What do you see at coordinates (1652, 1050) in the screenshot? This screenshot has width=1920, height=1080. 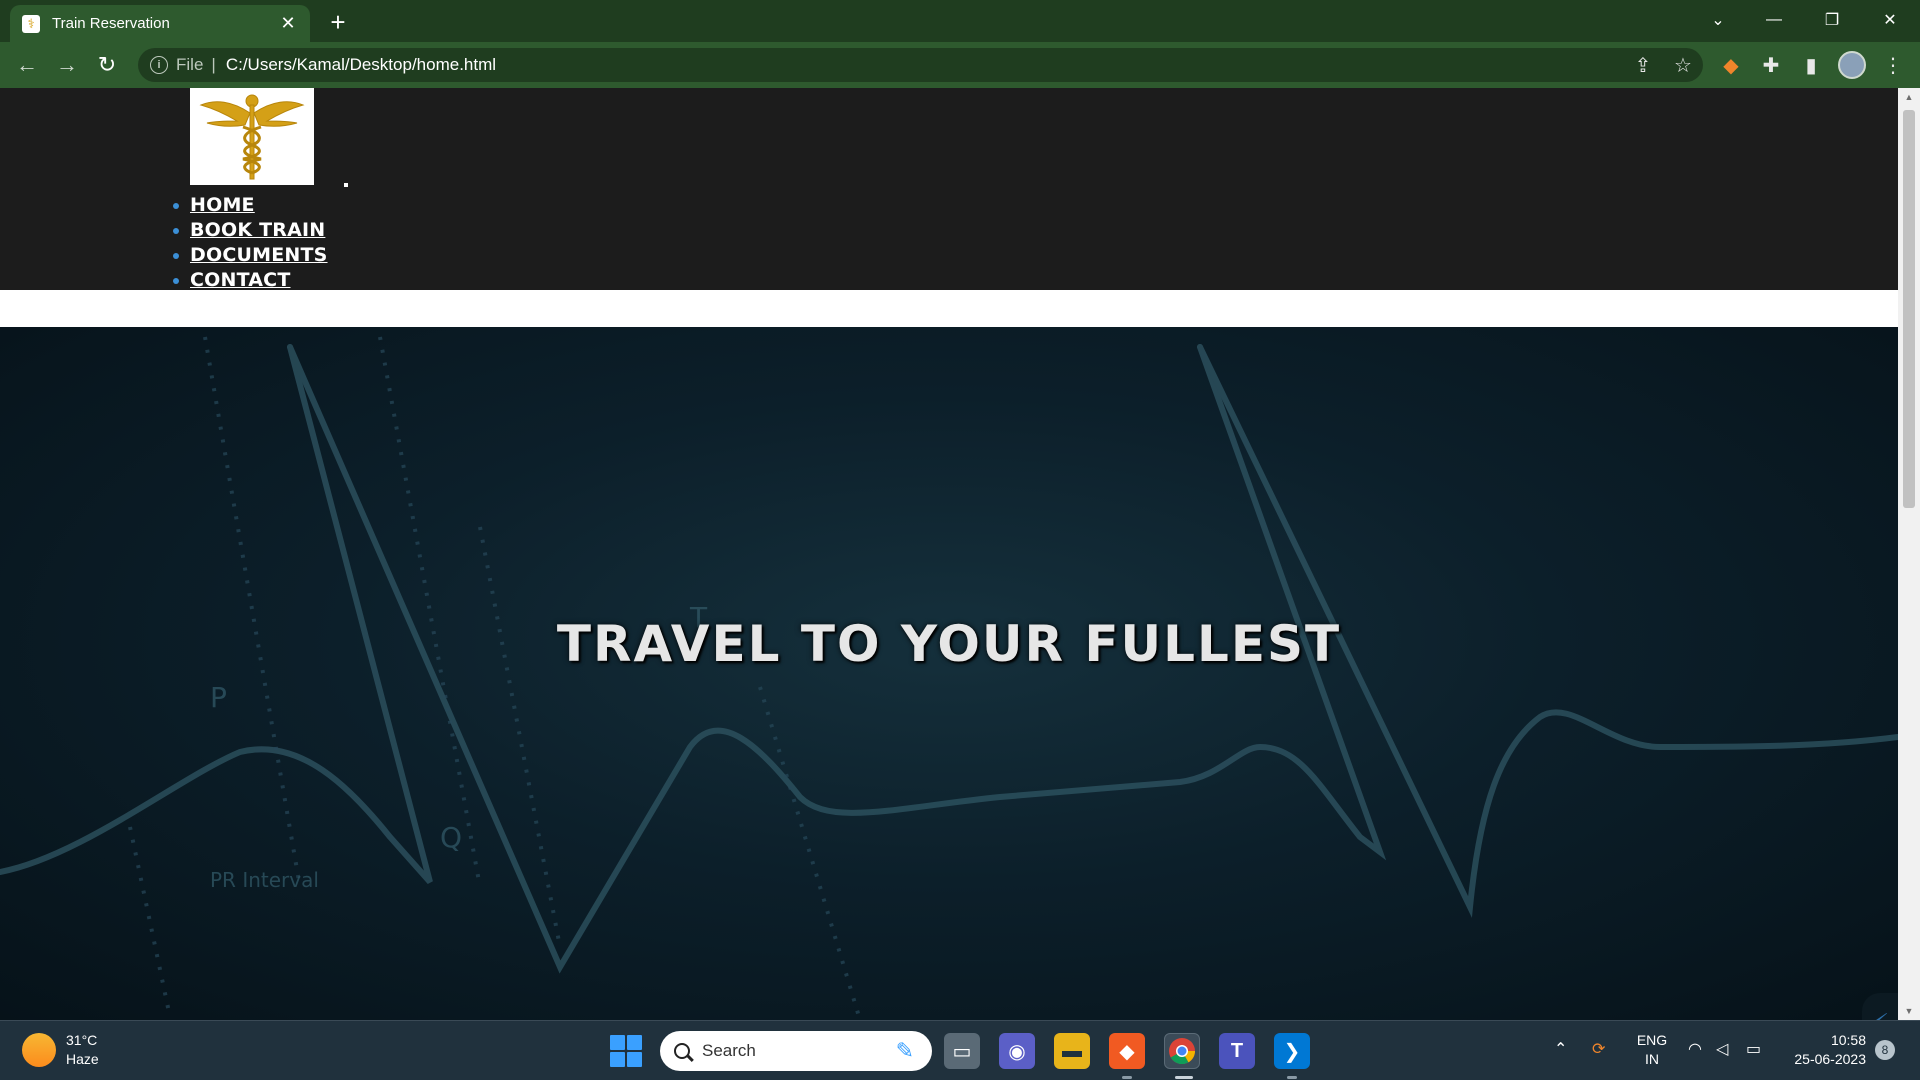 I see `language-indicator: ENG IN` at bounding box center [1652, 1050].